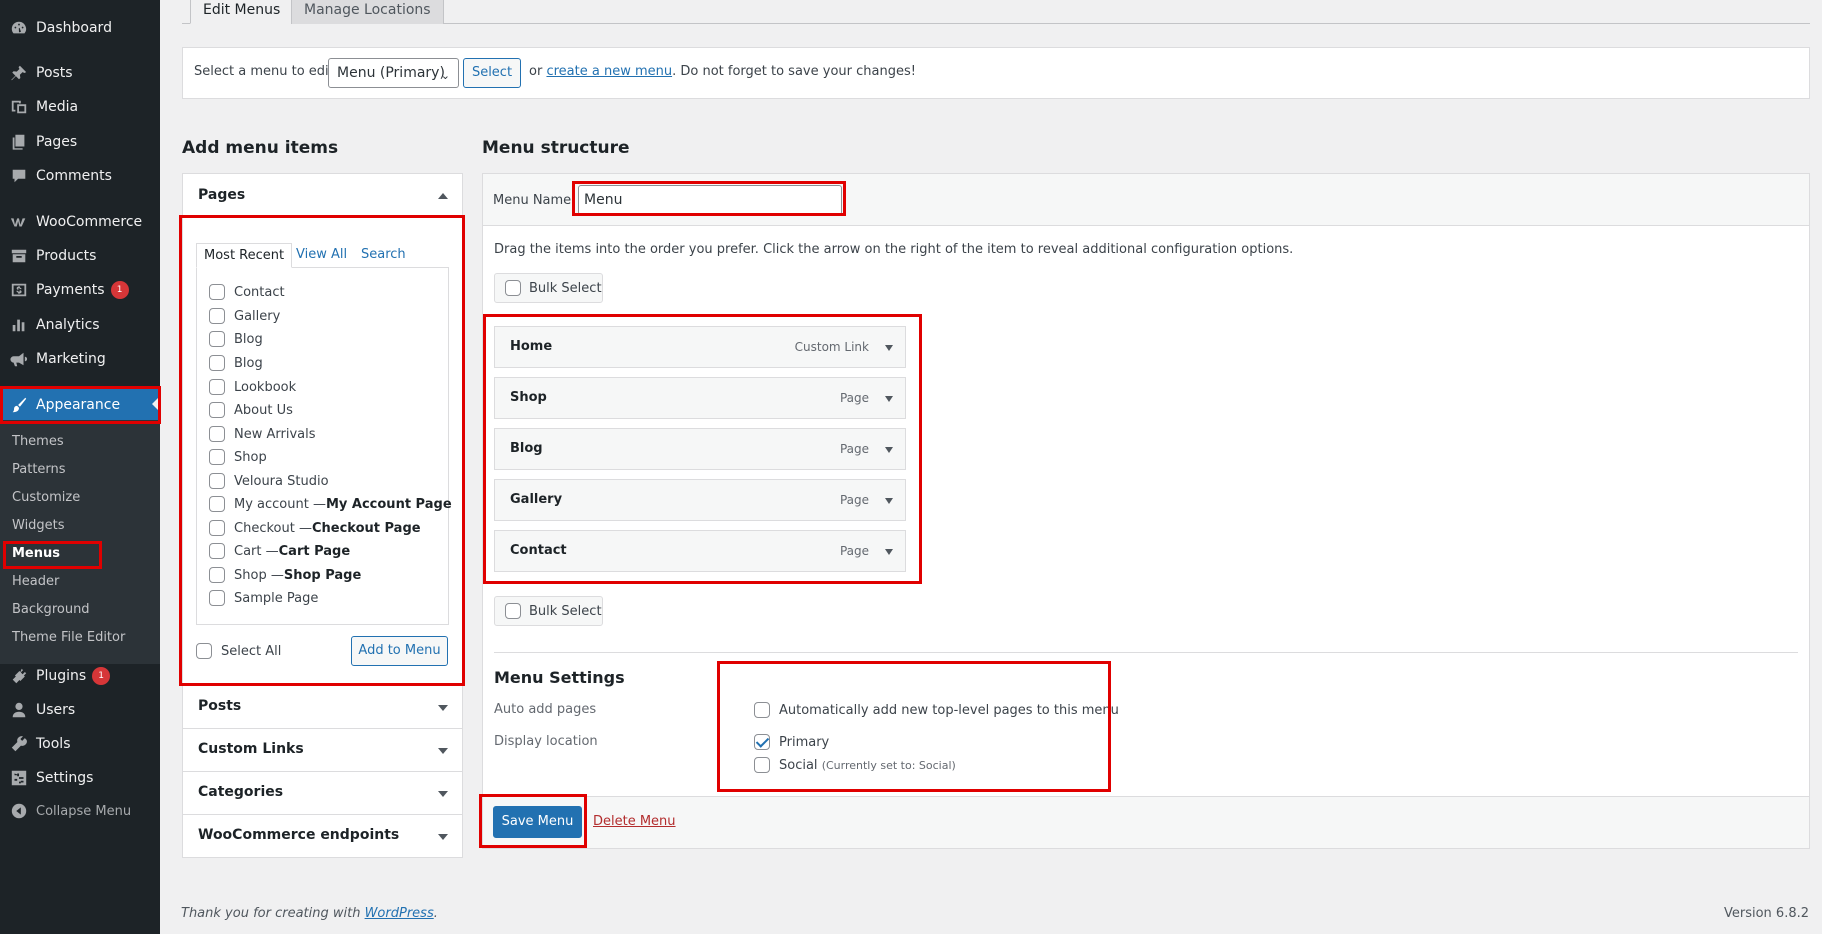 Image resolution: width=1822 pixels, height=934 pixels. Describe the element at coordinates (80, 710) in the screenshot. I see `sidebar-item-users: Users` at that location.